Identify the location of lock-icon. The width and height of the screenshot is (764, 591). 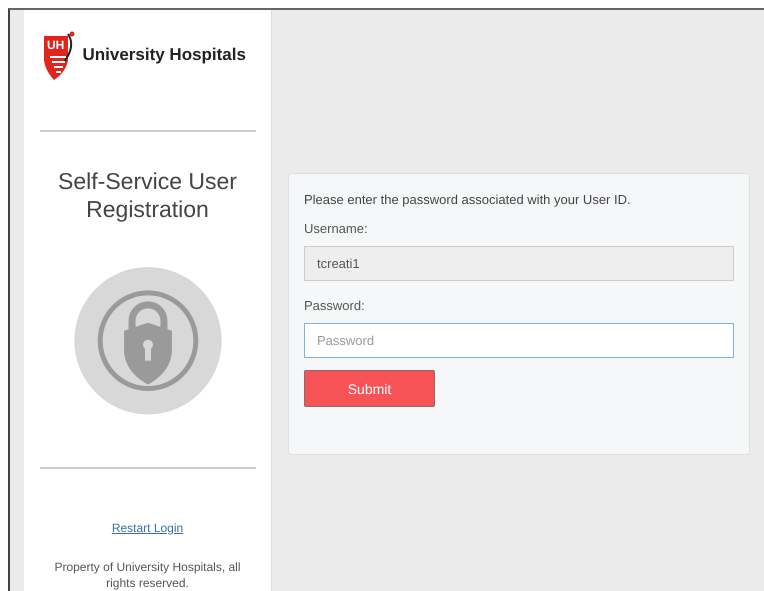
(148, 341).